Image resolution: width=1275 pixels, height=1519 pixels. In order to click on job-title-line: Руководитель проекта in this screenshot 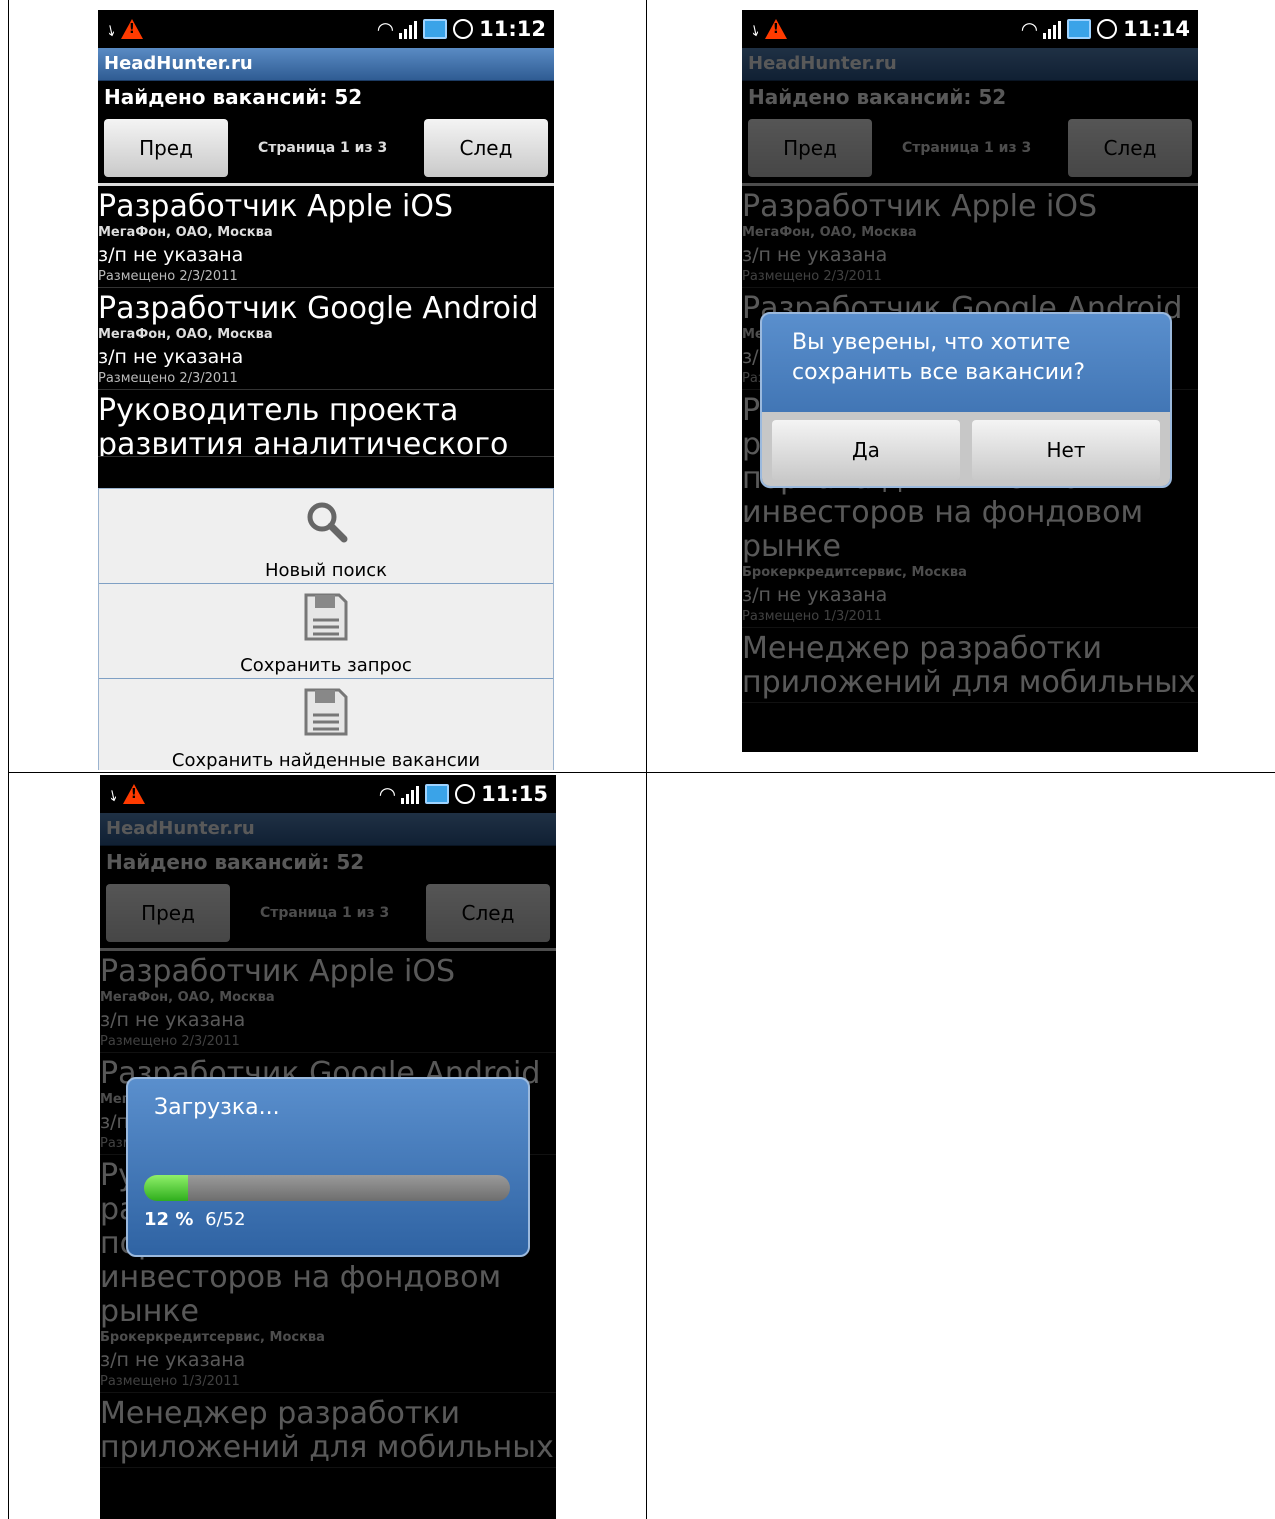, I will do `click(278, 410)`.